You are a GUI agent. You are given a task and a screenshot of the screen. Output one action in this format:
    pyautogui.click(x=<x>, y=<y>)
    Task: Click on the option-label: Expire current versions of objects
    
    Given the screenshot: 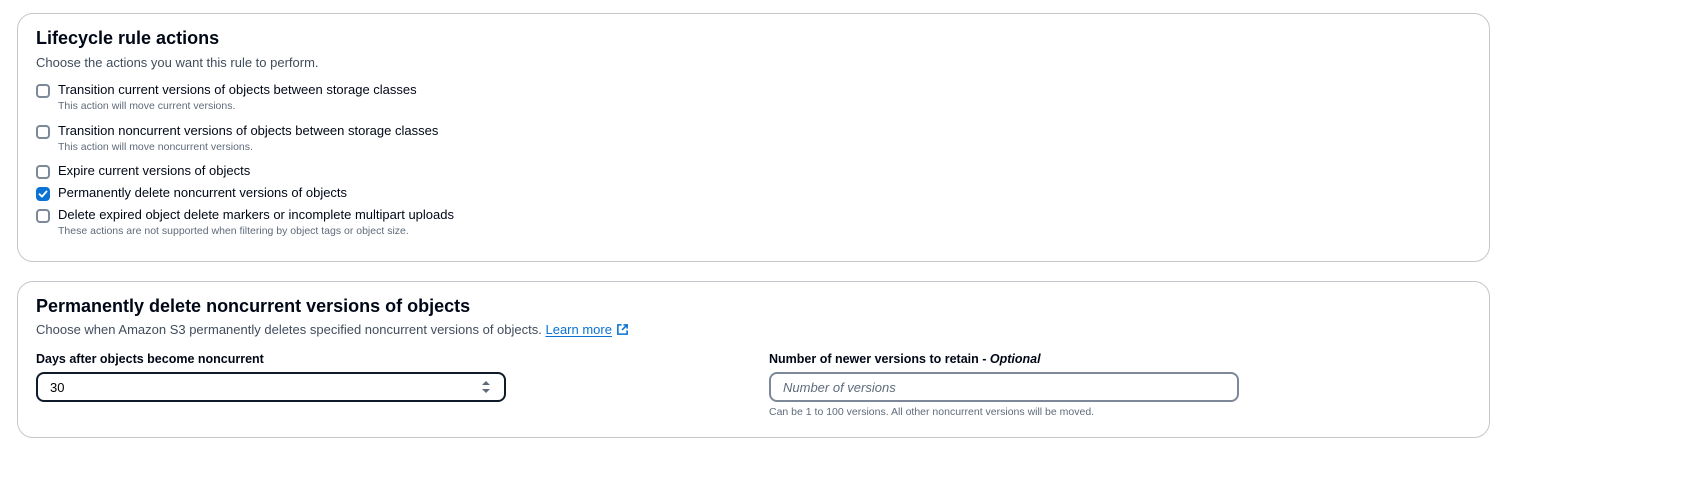 What is the action you would take?
    pyautogui.click(x=154, y=170)
    